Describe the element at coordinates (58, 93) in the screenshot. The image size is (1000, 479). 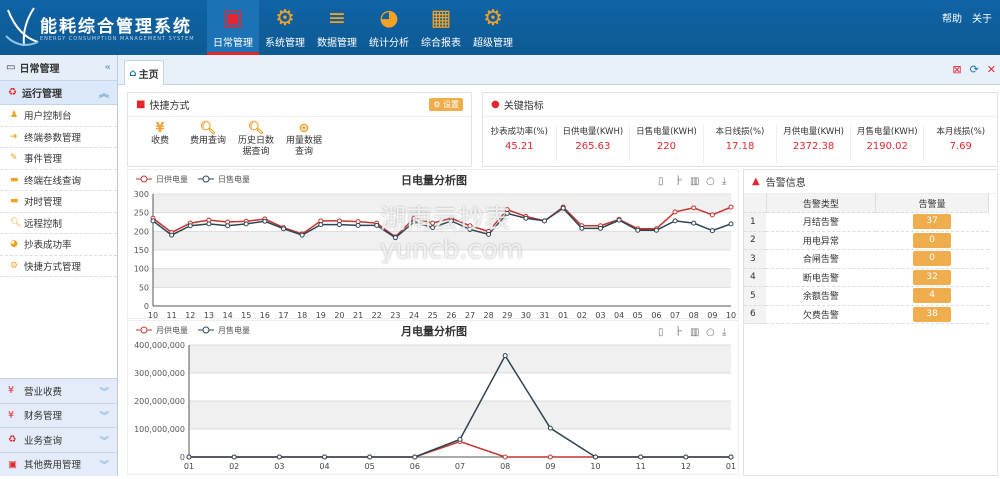
I see `sidebar-group-run: ♻ 运行管理 ︽` at that location.